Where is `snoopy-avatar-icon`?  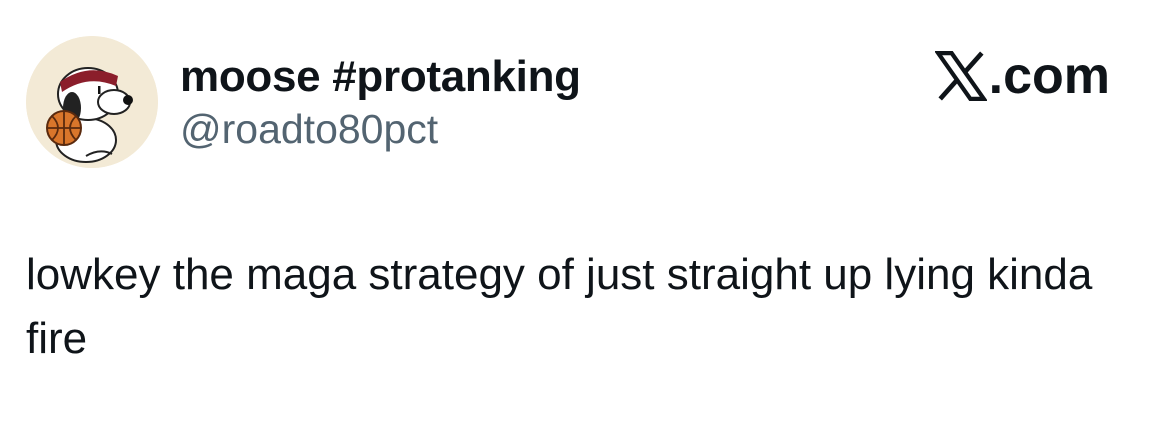
snoopy-avatar-icon is located at coordinates (92, 102).